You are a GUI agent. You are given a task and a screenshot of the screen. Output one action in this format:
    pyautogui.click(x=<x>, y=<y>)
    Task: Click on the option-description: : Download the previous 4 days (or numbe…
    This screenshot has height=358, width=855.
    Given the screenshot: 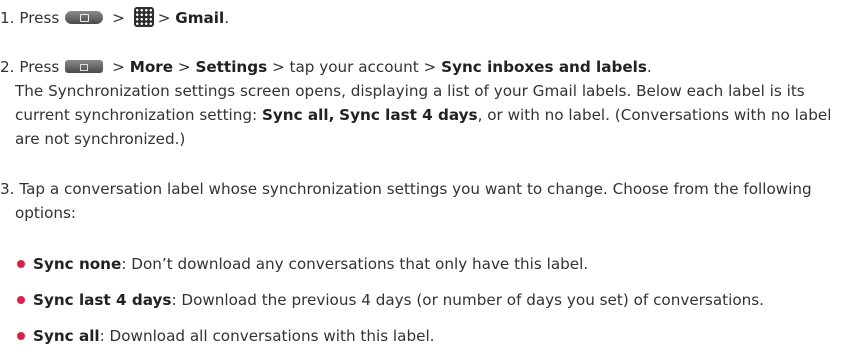 What is the action you would take?
    pyautogui.click(x=467, y=300)
    